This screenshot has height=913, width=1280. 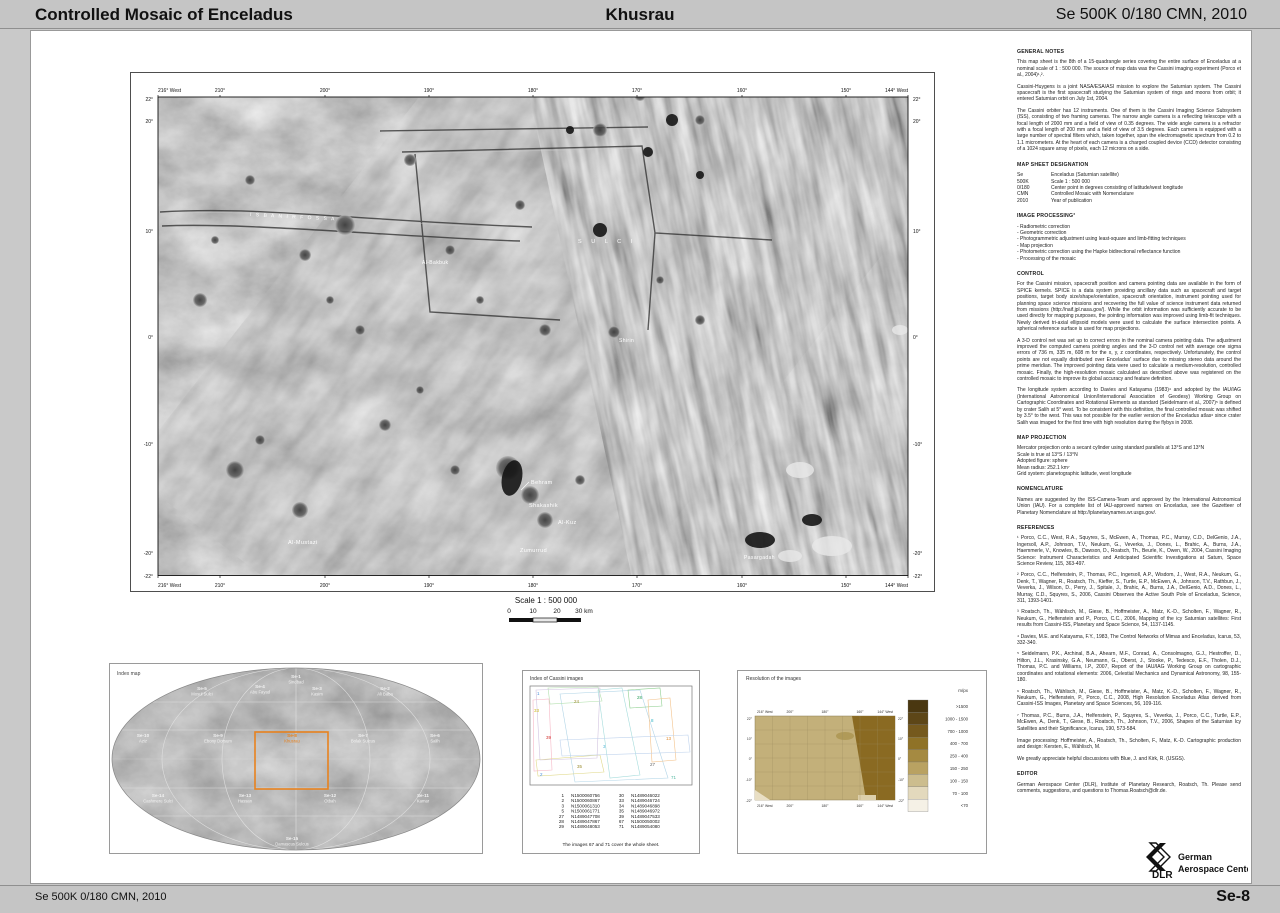 I want to click on lon-label-bottom: 200°, so click(x=325, y=586).